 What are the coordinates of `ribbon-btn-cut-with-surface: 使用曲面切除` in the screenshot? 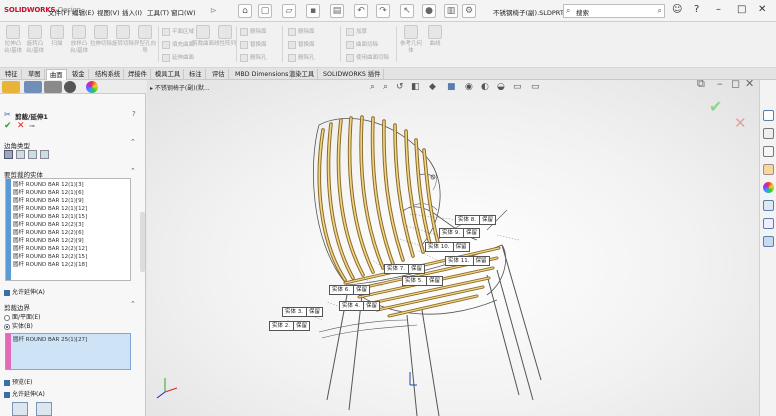 It's located at (367, 57).